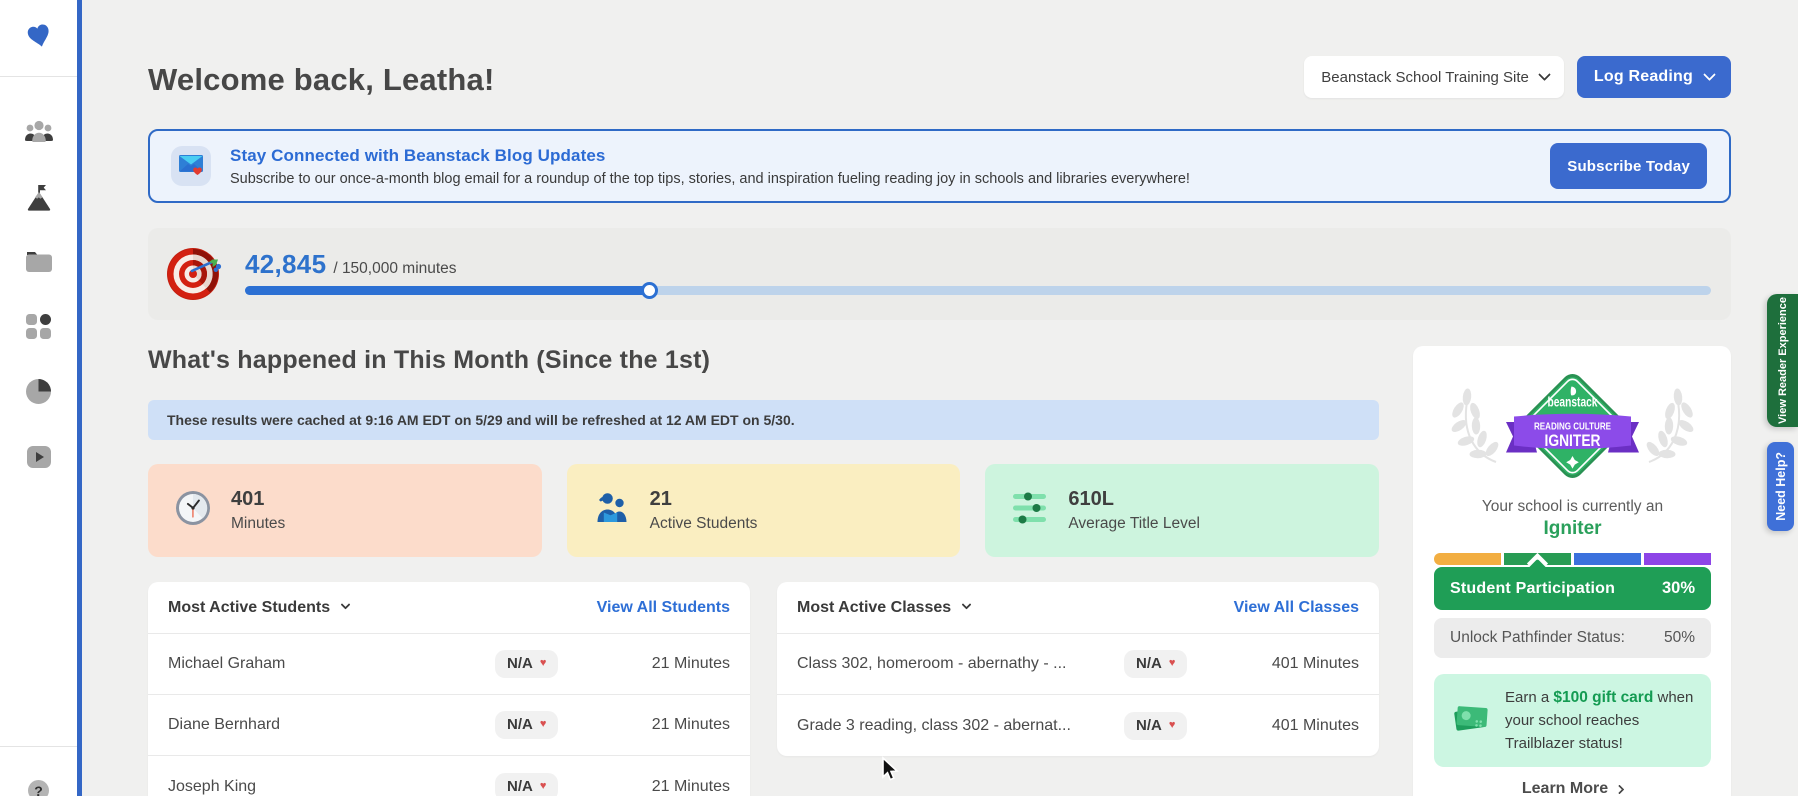 Image resolution: width=1798 pixels, height=796 pixels. I want to click on school-status-level: Igniter, so click(1572, 528).